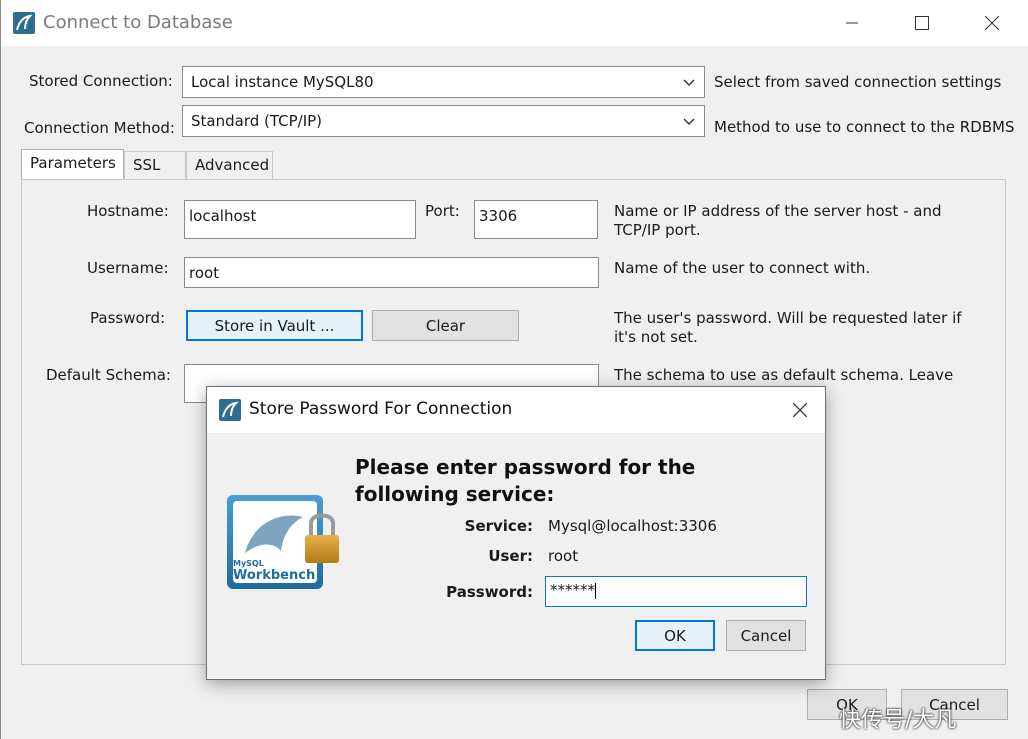  What do you see at coordinates (563, 556) in the screenshot?
I see `user-value: root` at bounding box center [563, 556].